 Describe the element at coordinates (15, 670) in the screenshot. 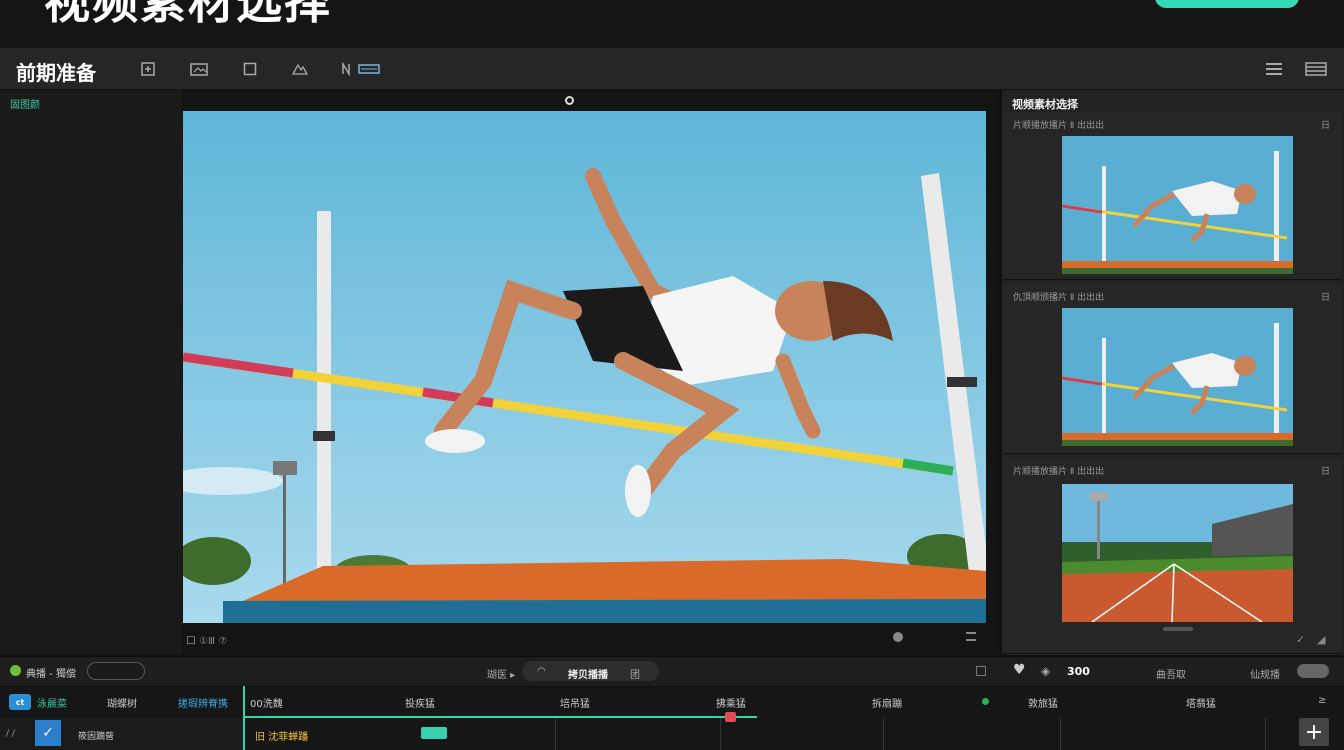

I see `status-dot-icon` at that location.